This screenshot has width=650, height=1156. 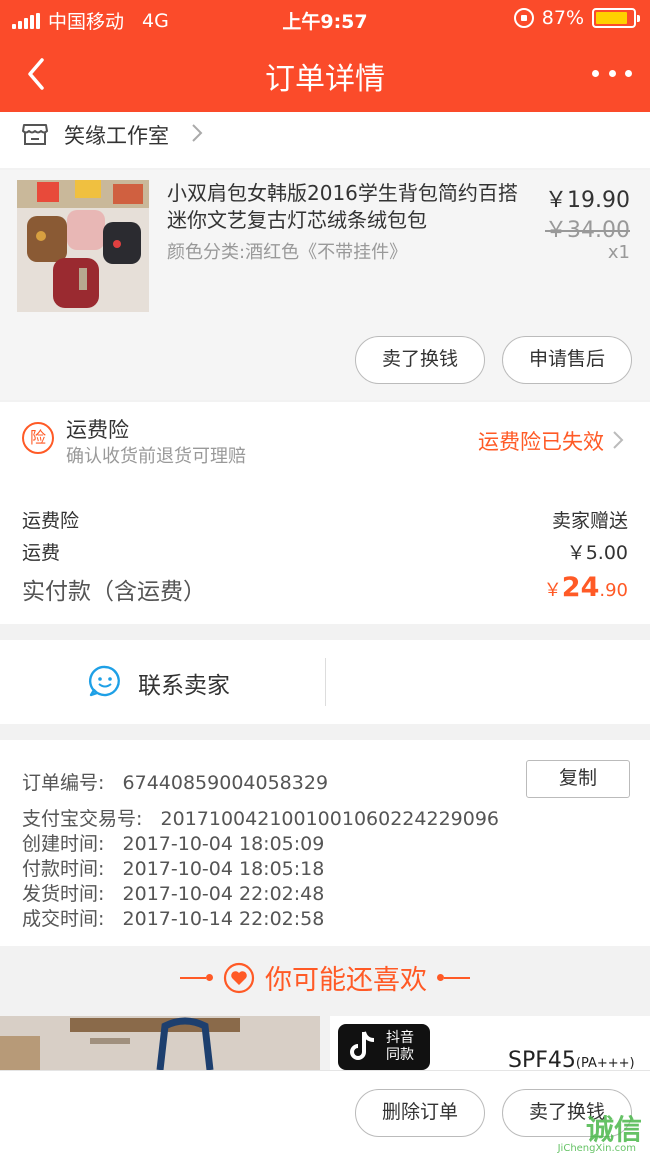 I want to click on alipay-trade-value: 2017100421001001060224229096, so click(x=330, y=819).